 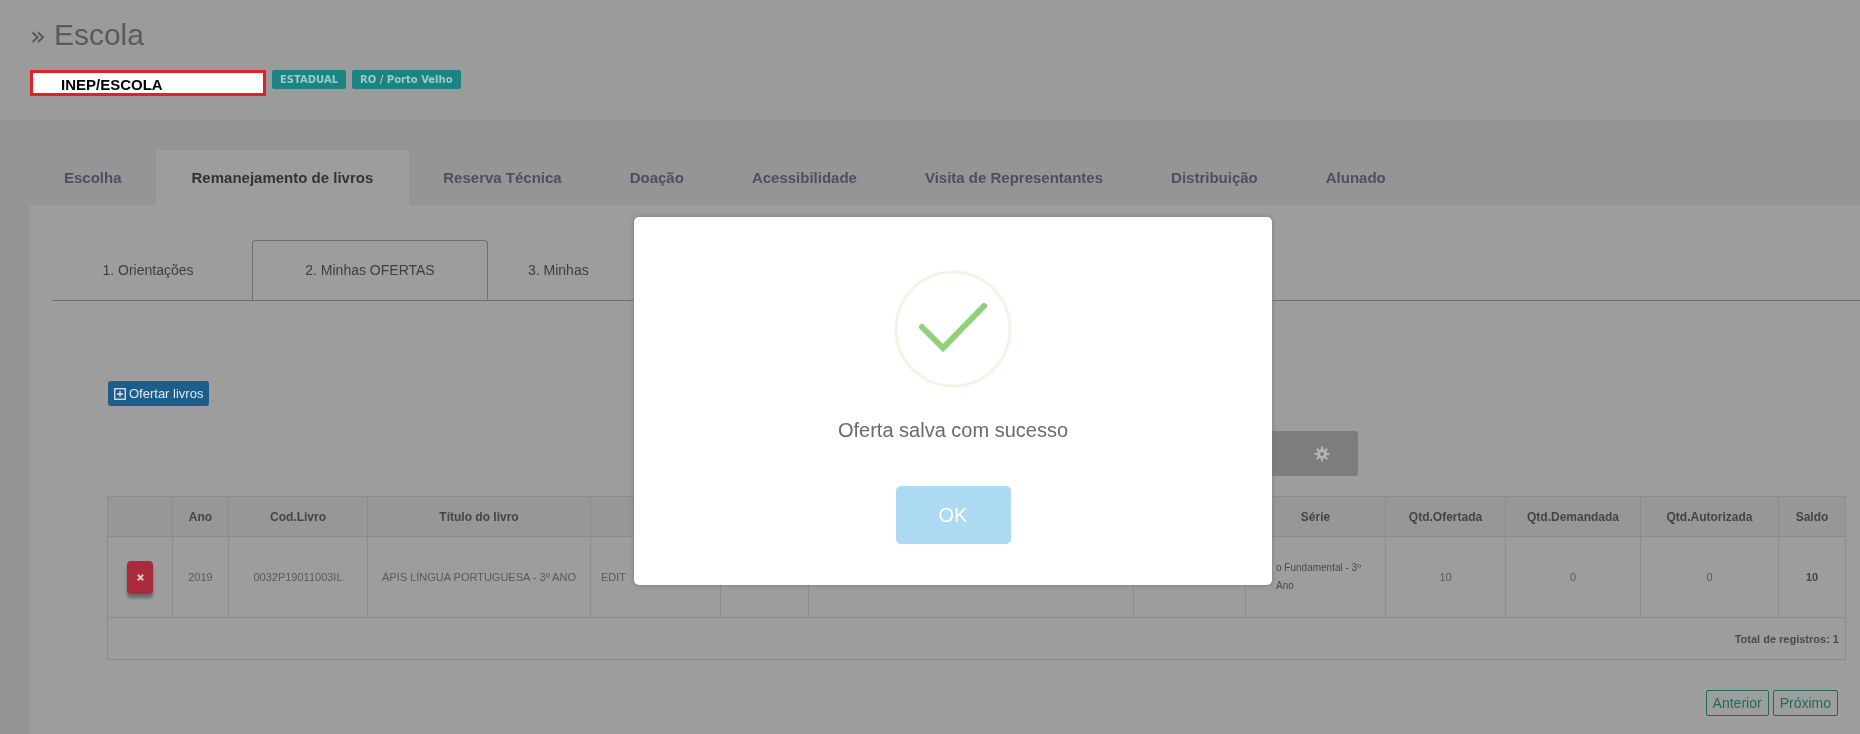 What do you see at coordinates (298, 577) in the screenshot?
I see `table-cell: 0032P19011003IL` at bounding box center [298, 577].